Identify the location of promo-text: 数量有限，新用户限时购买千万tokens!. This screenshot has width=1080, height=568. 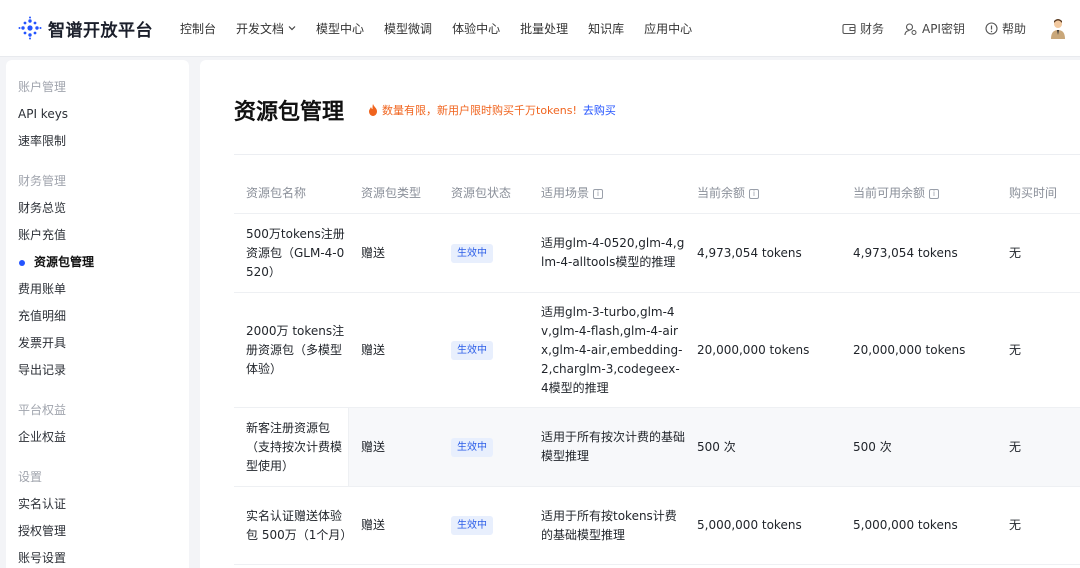
(479, 110).